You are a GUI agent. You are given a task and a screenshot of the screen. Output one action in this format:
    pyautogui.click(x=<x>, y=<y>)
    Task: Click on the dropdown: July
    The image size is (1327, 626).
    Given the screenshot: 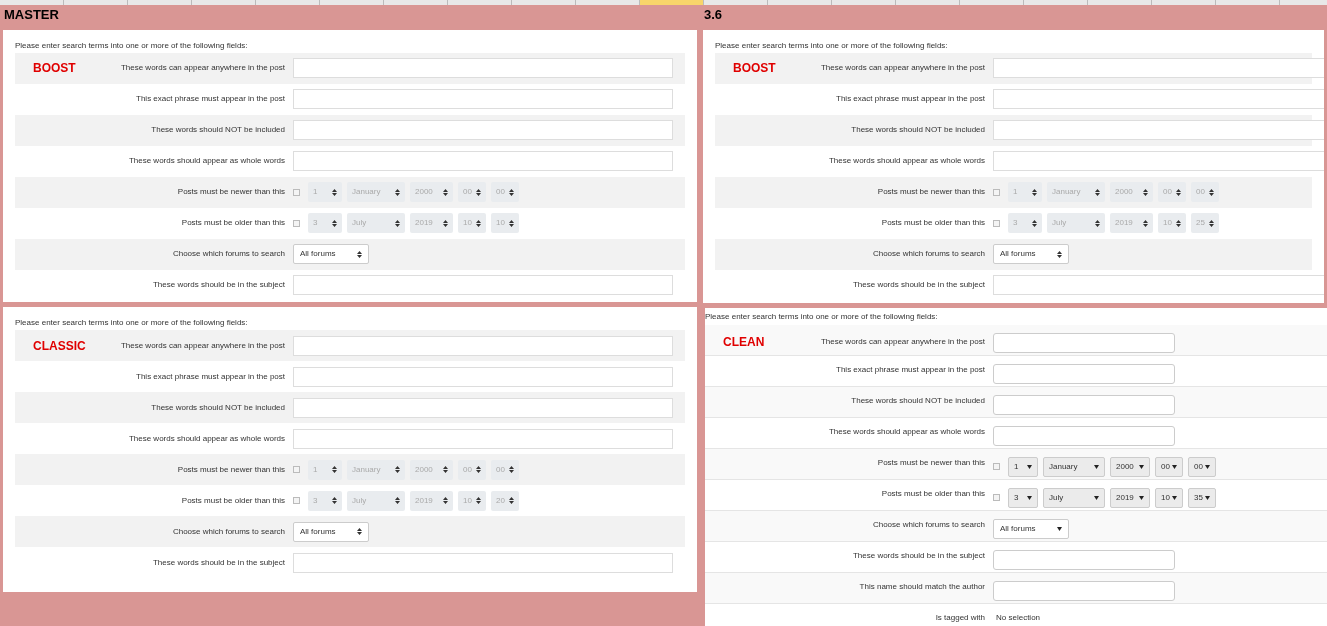 What is the action you would take?
    pyautogui.click(x=1074, y=497)
    